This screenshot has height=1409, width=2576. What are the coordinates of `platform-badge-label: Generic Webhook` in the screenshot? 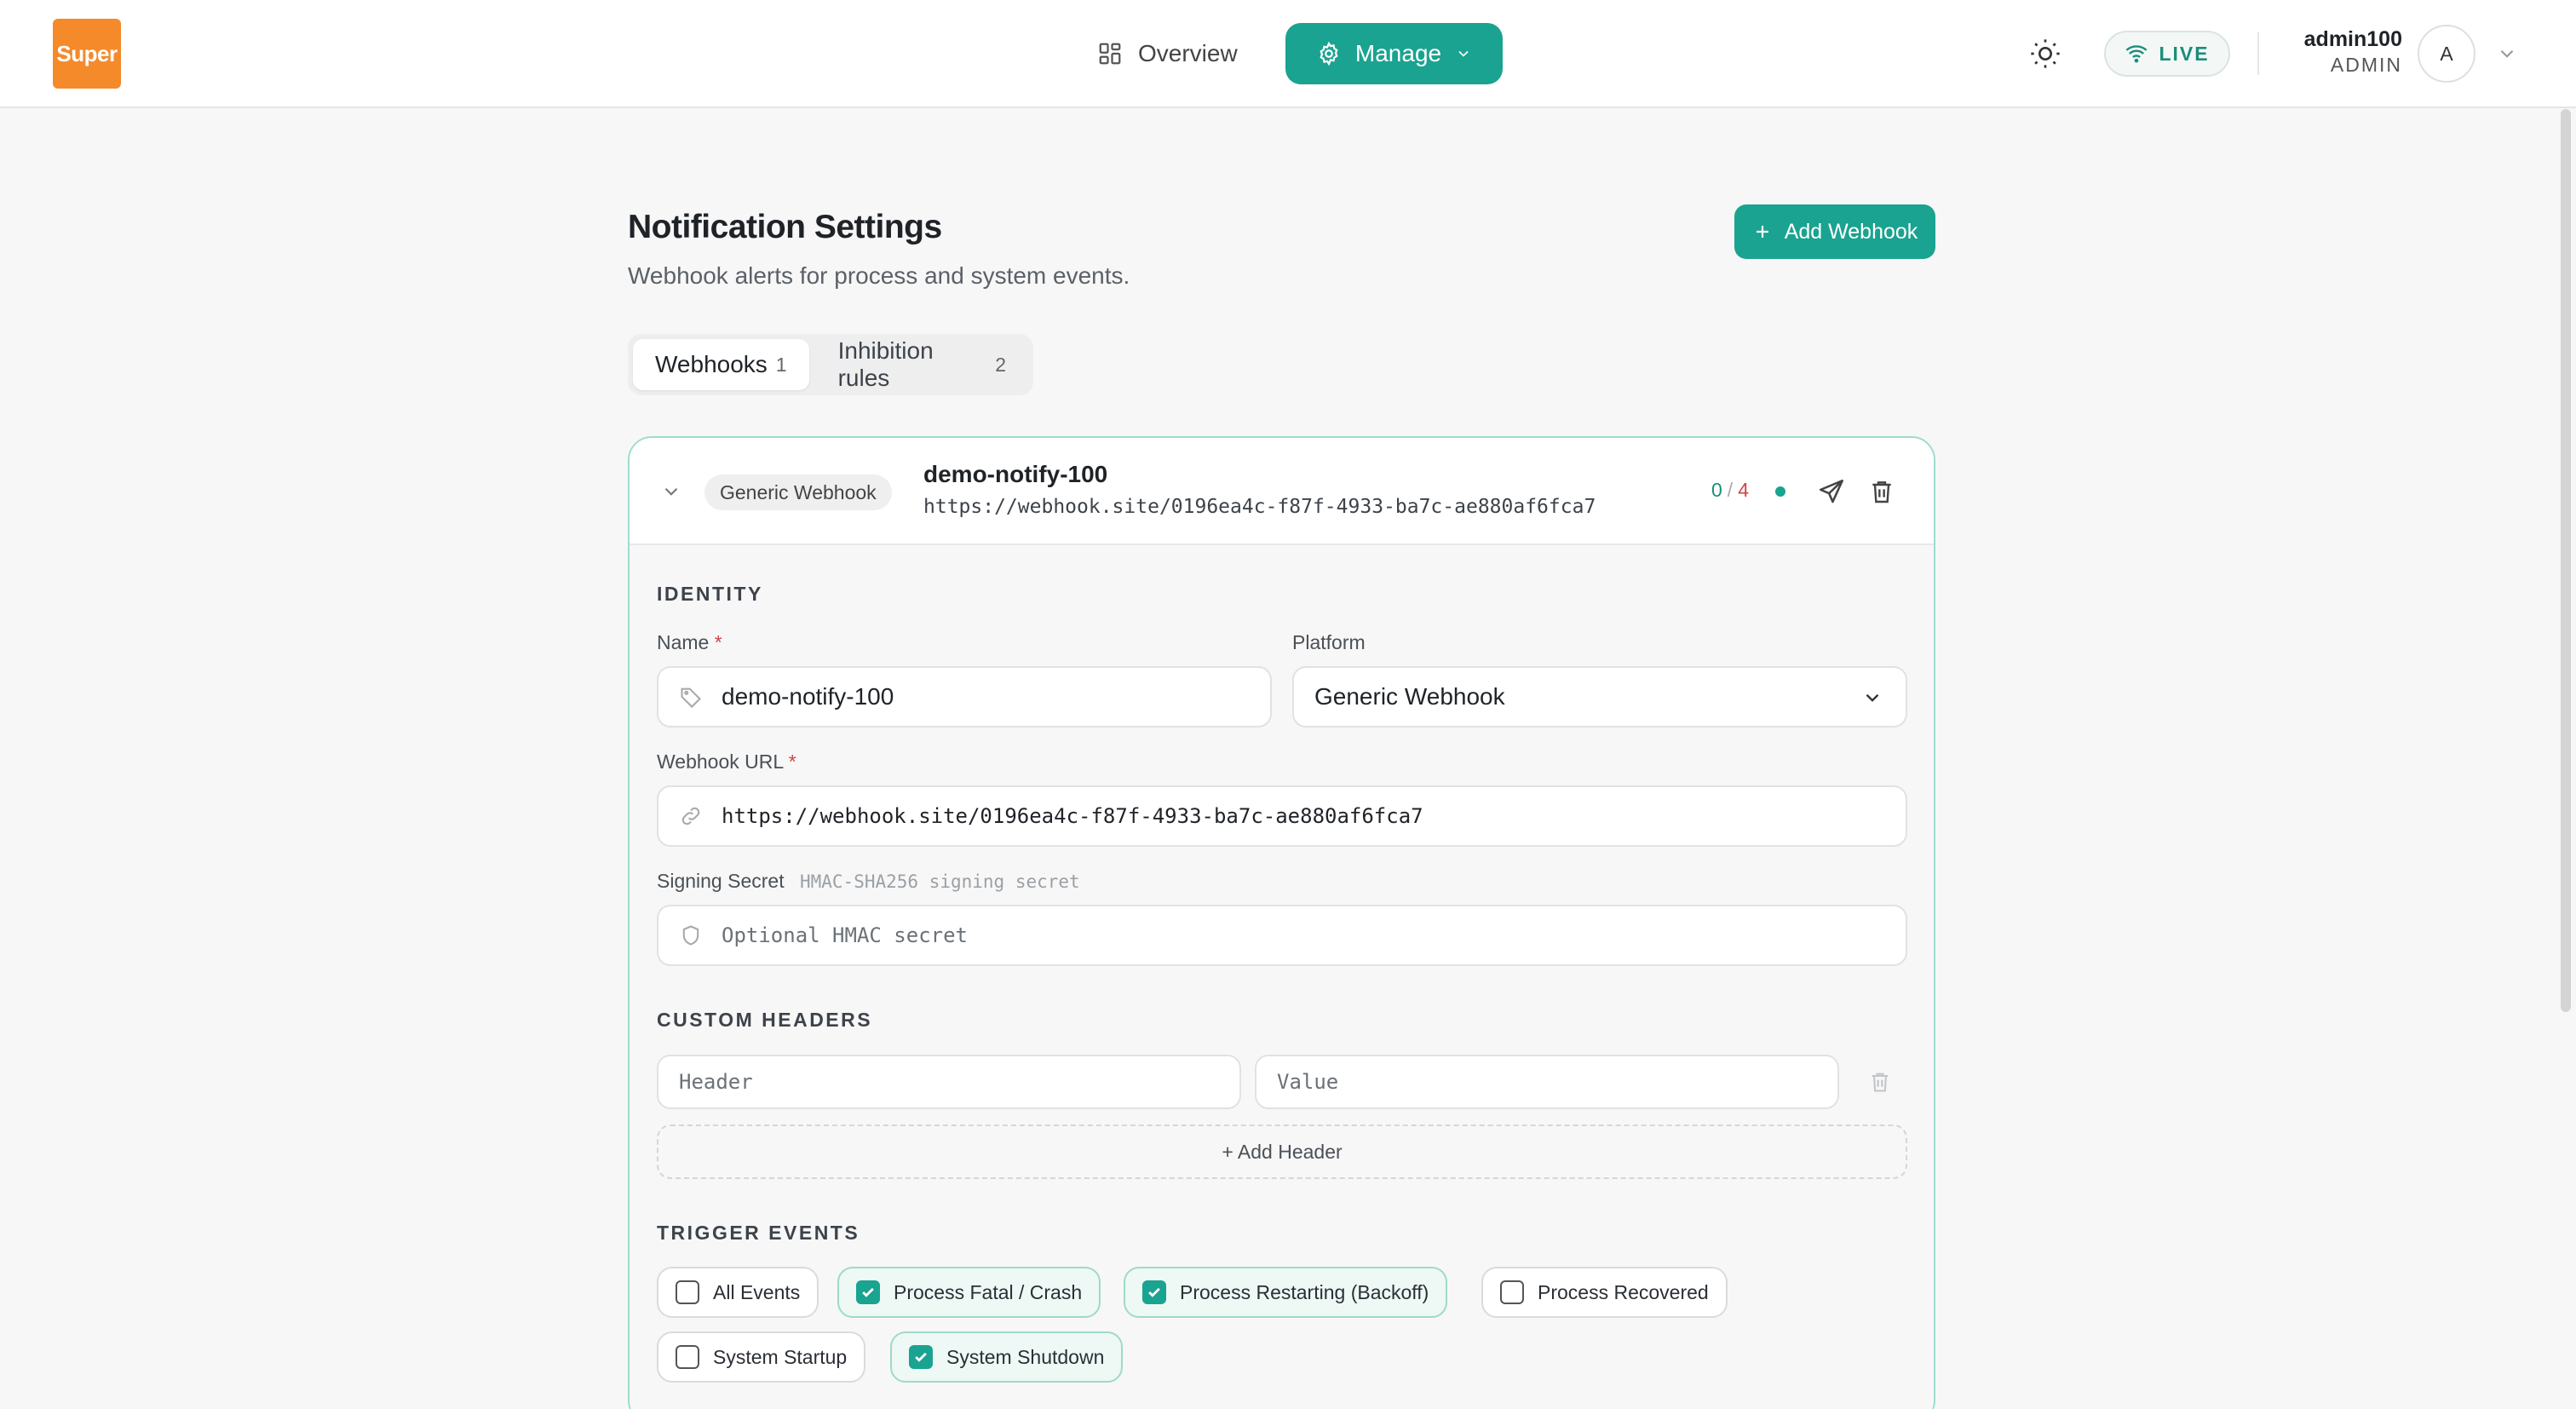 It's located at (799, 491).